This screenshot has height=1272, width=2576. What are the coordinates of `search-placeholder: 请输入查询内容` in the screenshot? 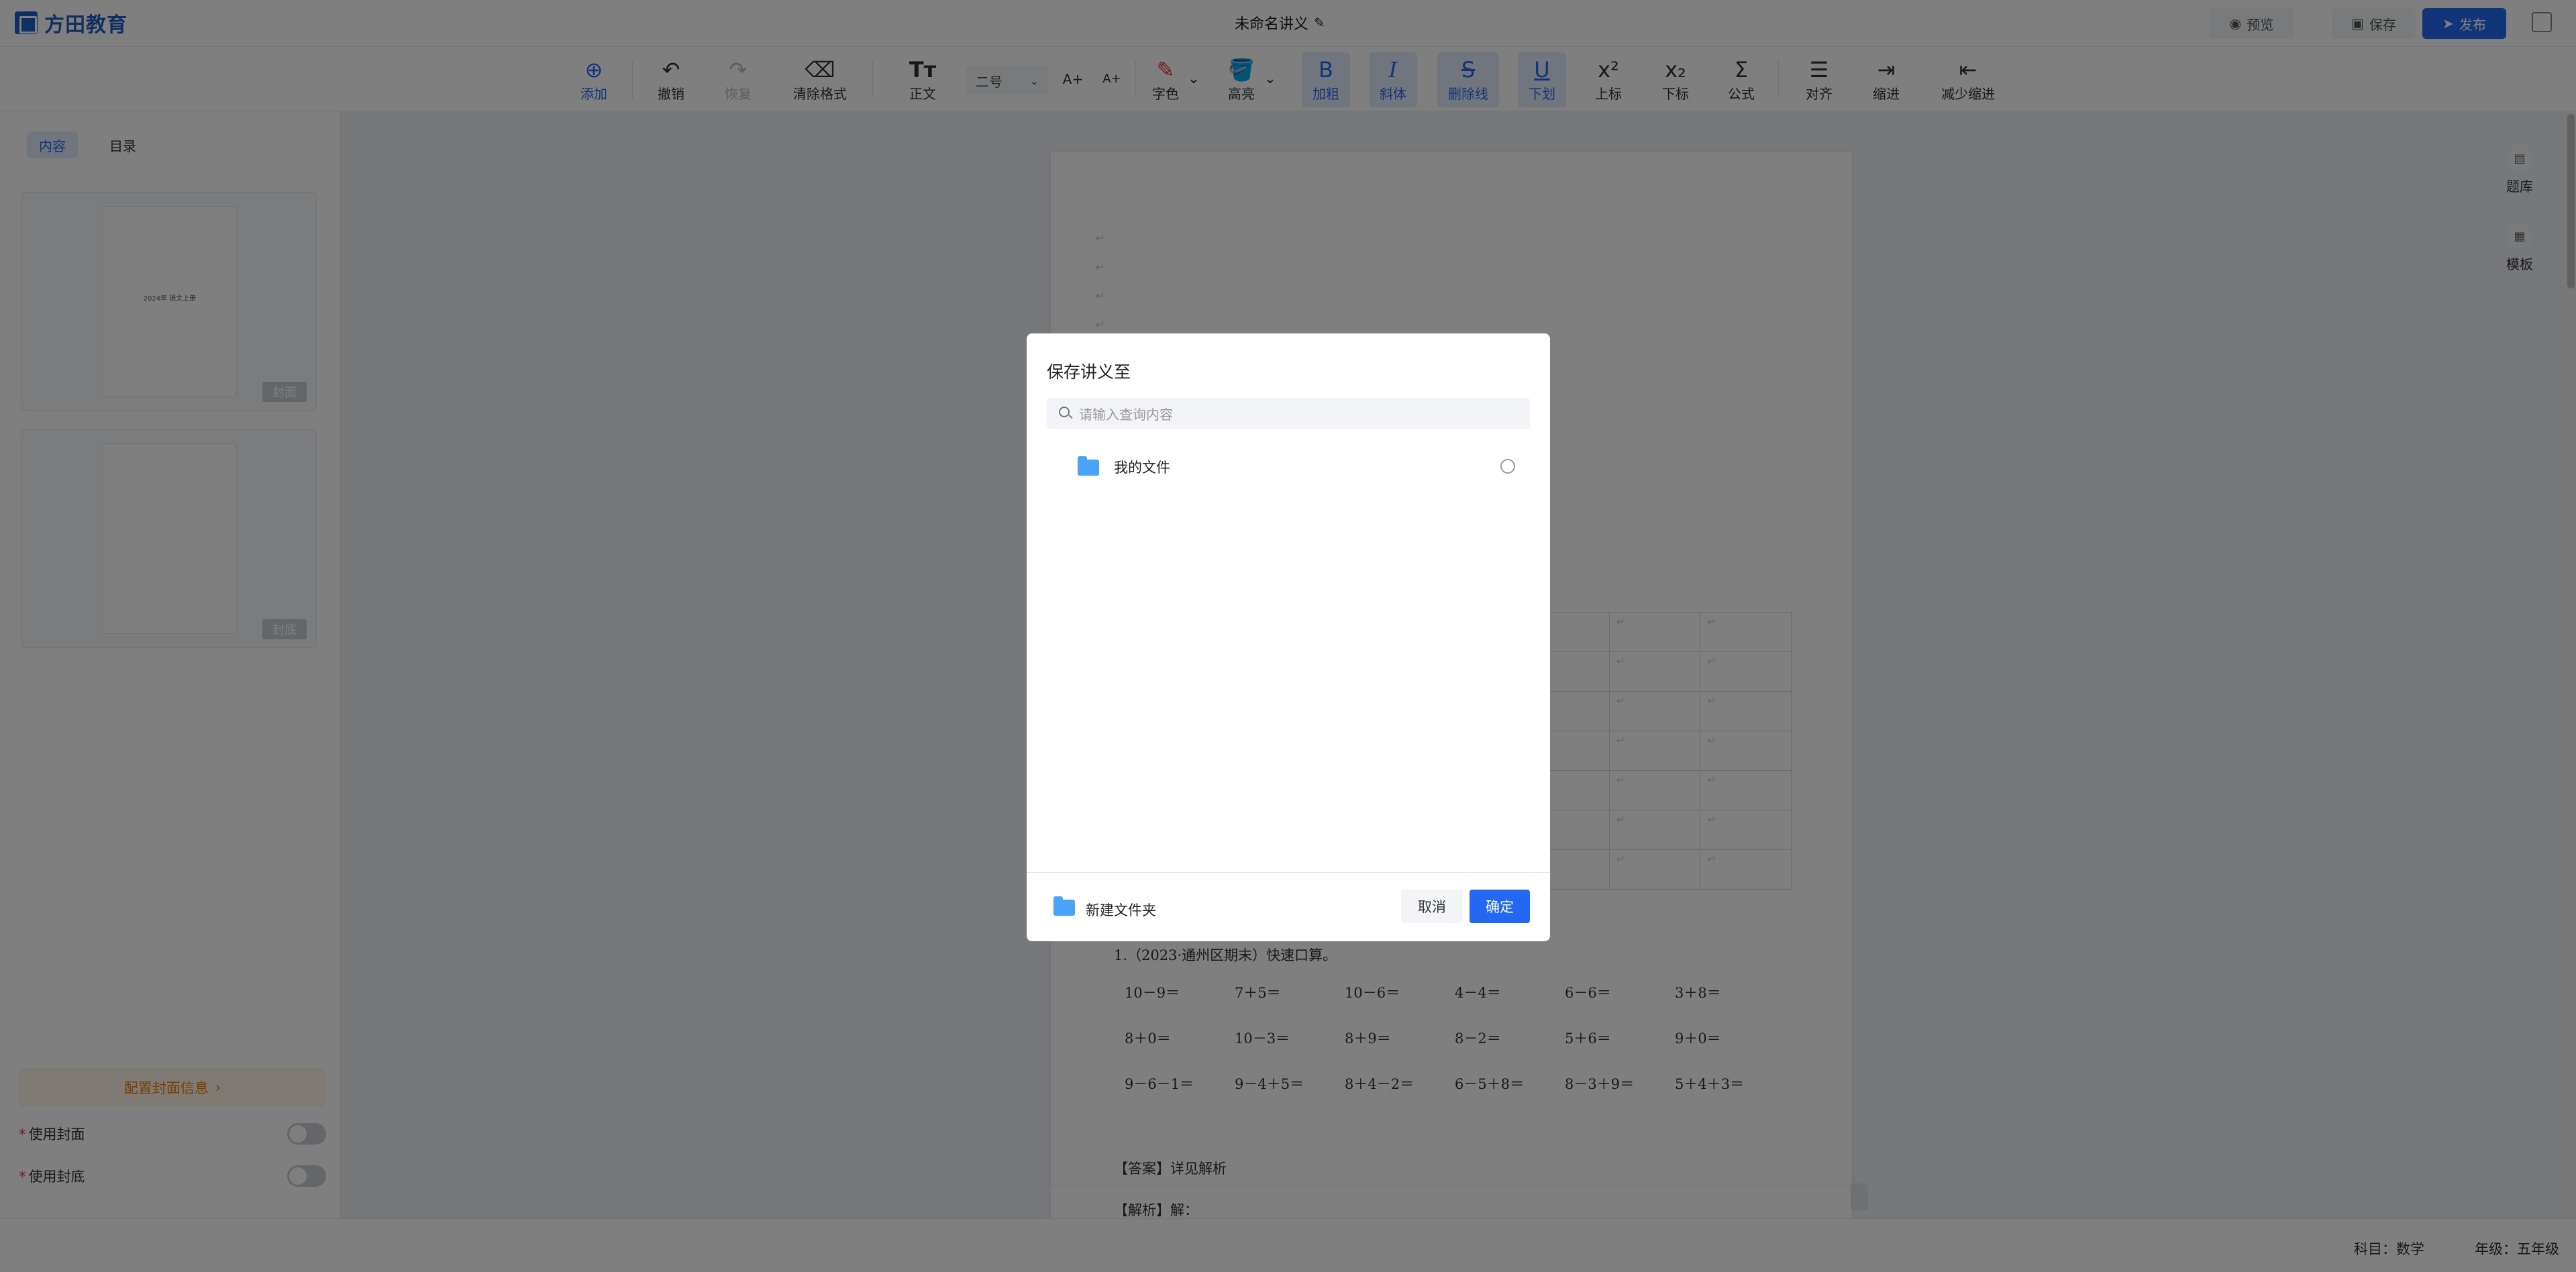 It's located at (1126, 414).